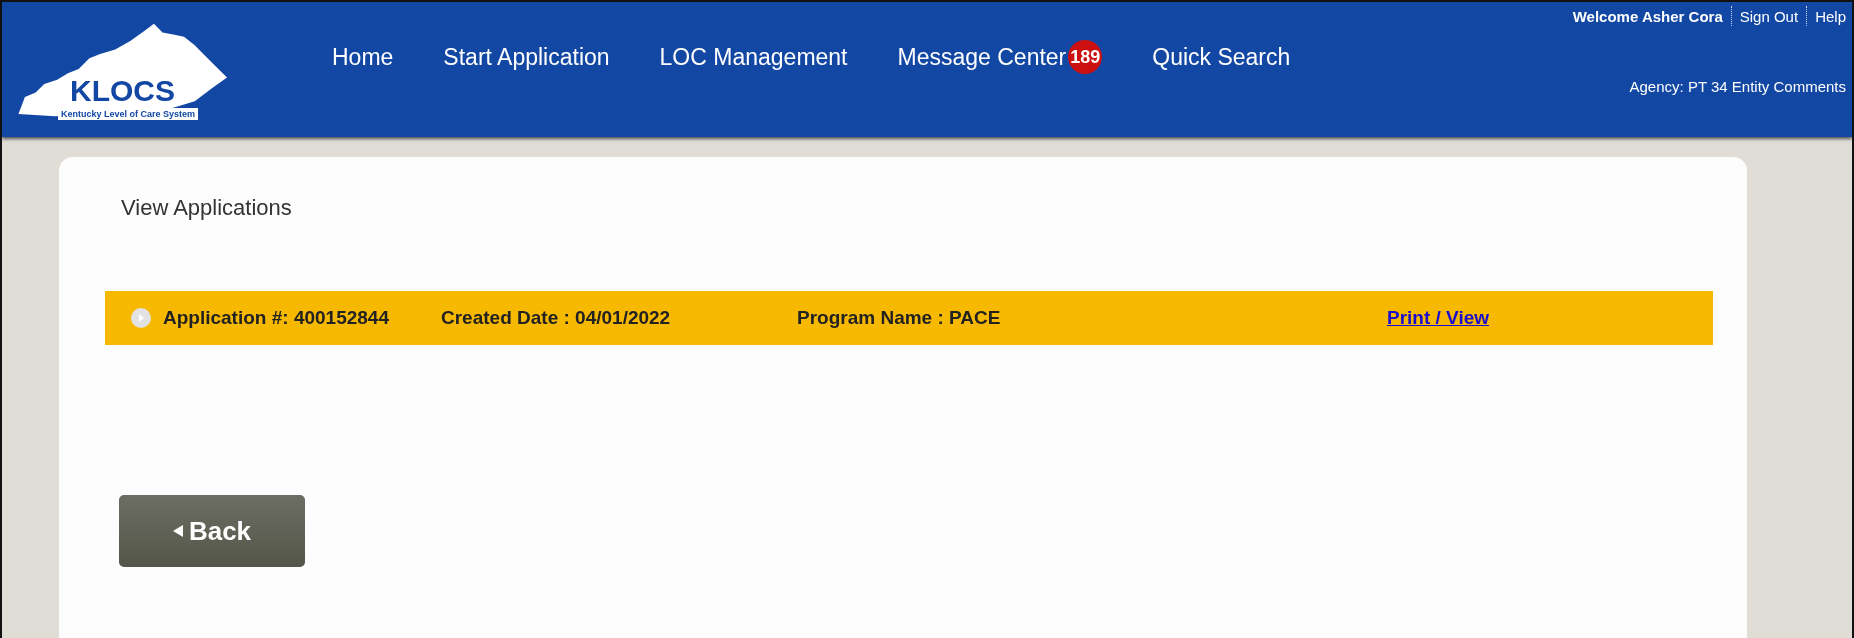  What do you see at coordinates (177, 531) in the screenshot?
I see `caret-icon` at bounding box center [177, 531].